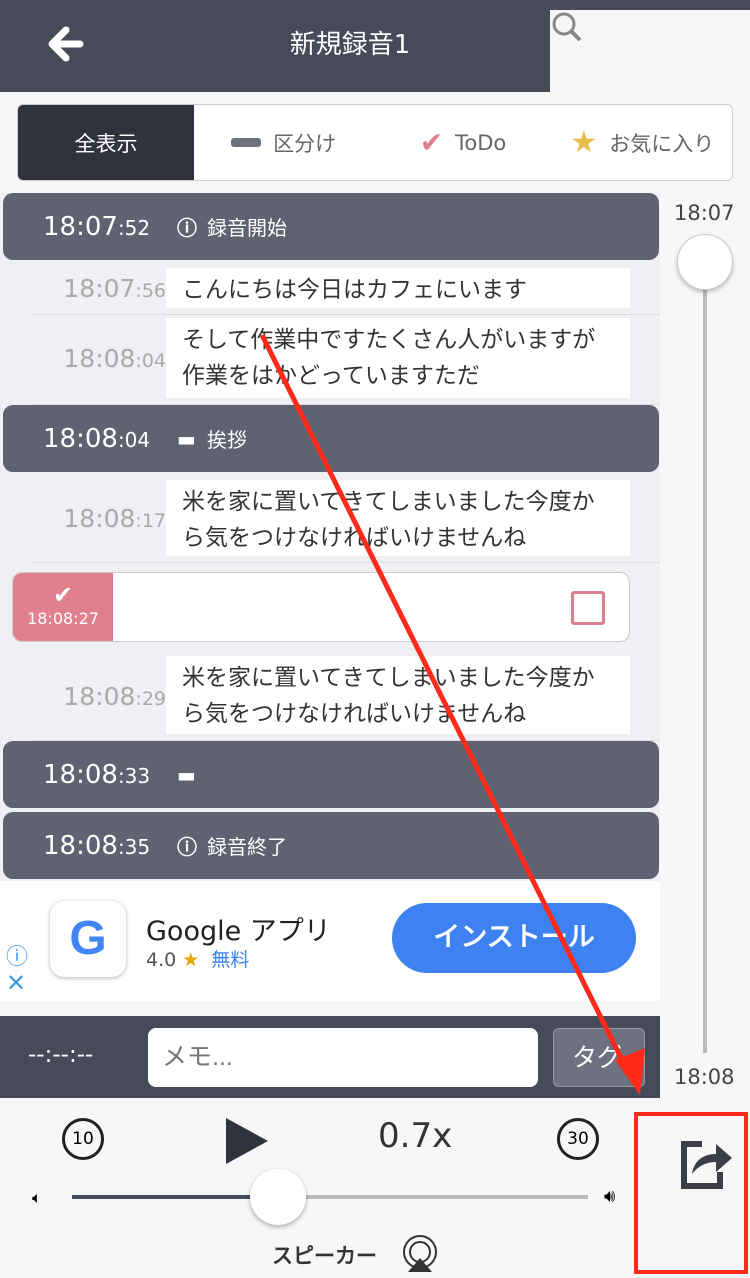 The width and height of the screenshot is (750, 1278). I want to click on tab-todo: ✔ ToDo, so click(462, 142).